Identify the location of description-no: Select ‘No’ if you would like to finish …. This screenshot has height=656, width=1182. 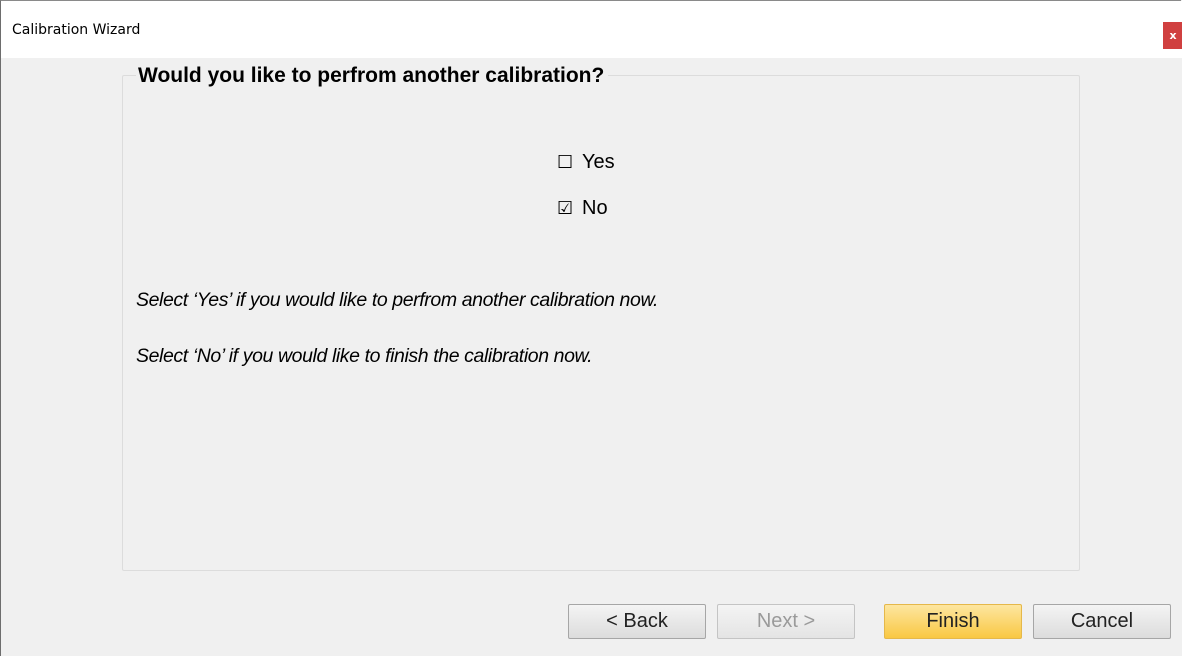
(364, 356).